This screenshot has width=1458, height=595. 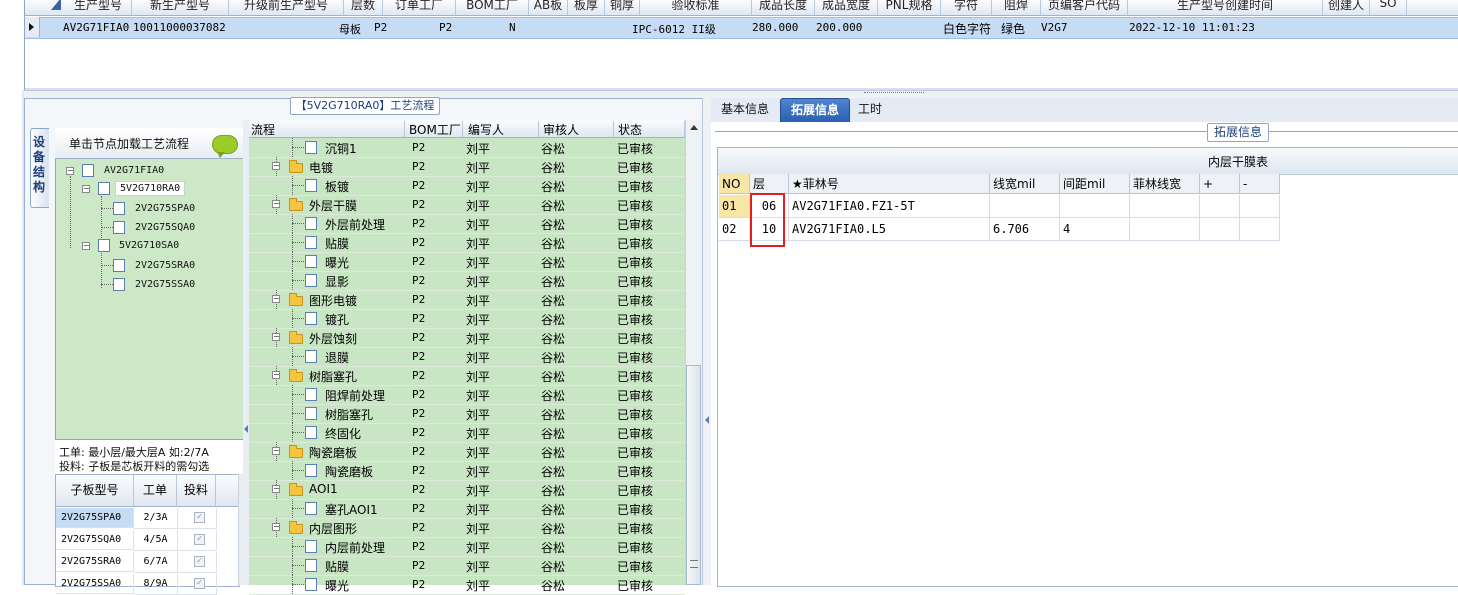 What do you see at coordinates (286, 7) in the screenshot?
I see `col-header: 升级前生产型号` at bounding box center [286, 7].